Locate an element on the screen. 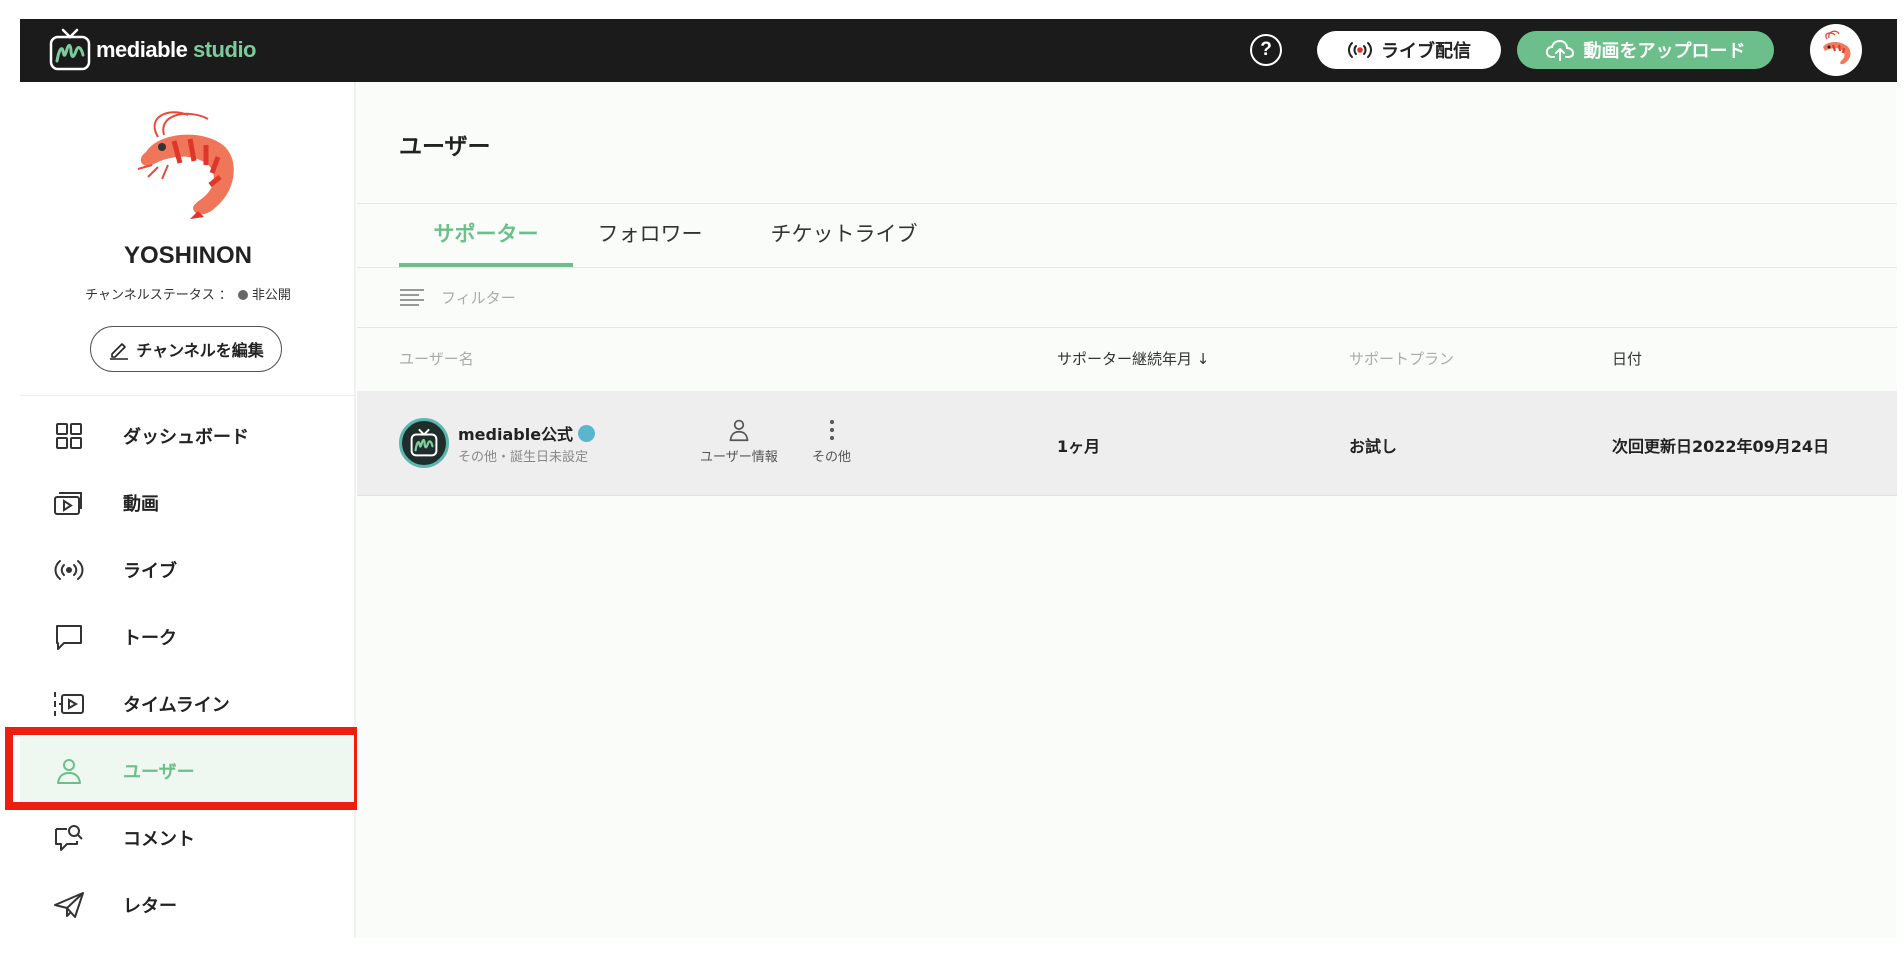  user-info-icon is located at coordinates (739, 430).